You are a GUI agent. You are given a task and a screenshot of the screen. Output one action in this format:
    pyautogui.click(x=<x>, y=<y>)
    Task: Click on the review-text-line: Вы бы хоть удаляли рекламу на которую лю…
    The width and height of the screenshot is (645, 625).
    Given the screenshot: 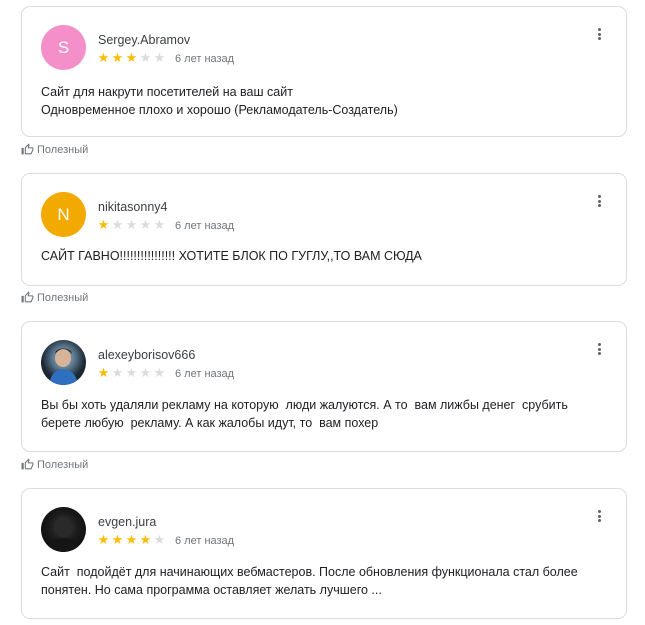 What is the action you would take?
    pyautogui.click(x=304, y=405)
    